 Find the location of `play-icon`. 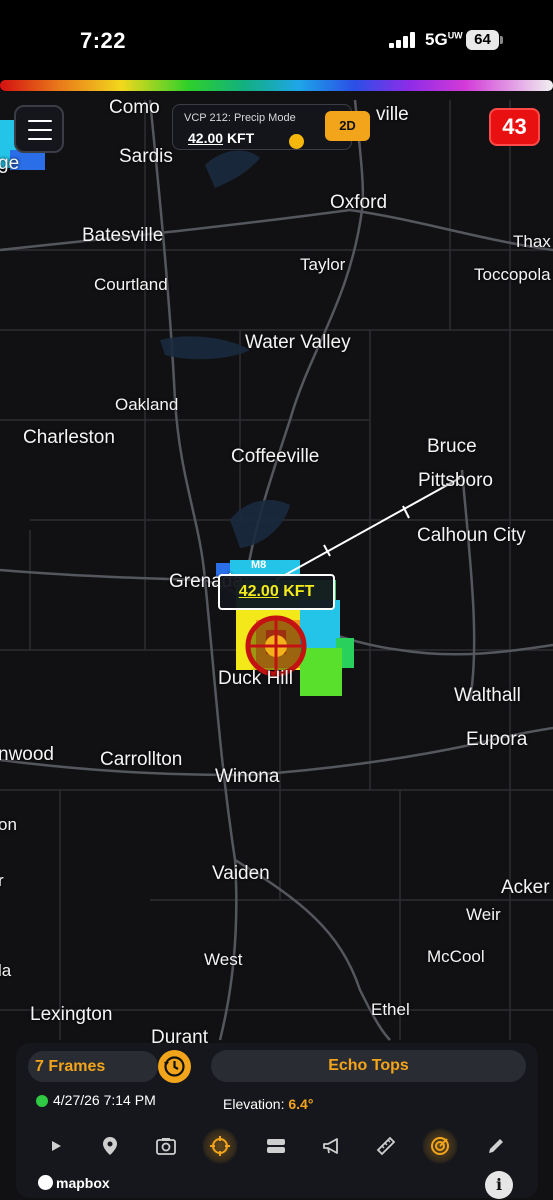

play-icon is located at coordinates (56, 1146).